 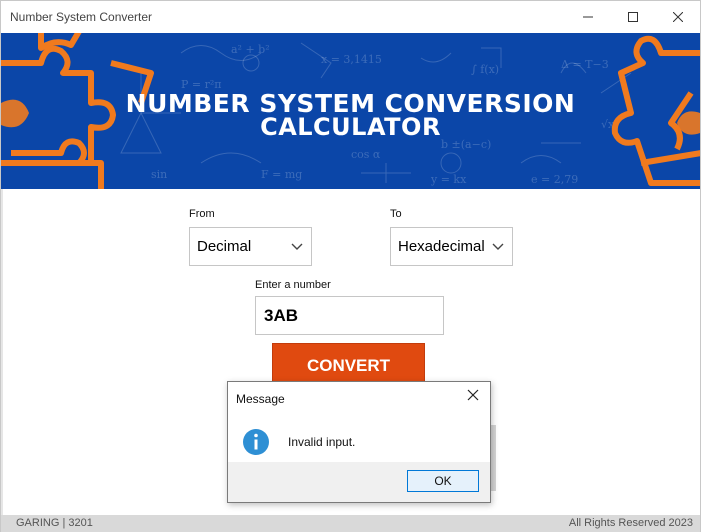 I want to click on dialog-title-bar: Message, so click(x=359, y=397).